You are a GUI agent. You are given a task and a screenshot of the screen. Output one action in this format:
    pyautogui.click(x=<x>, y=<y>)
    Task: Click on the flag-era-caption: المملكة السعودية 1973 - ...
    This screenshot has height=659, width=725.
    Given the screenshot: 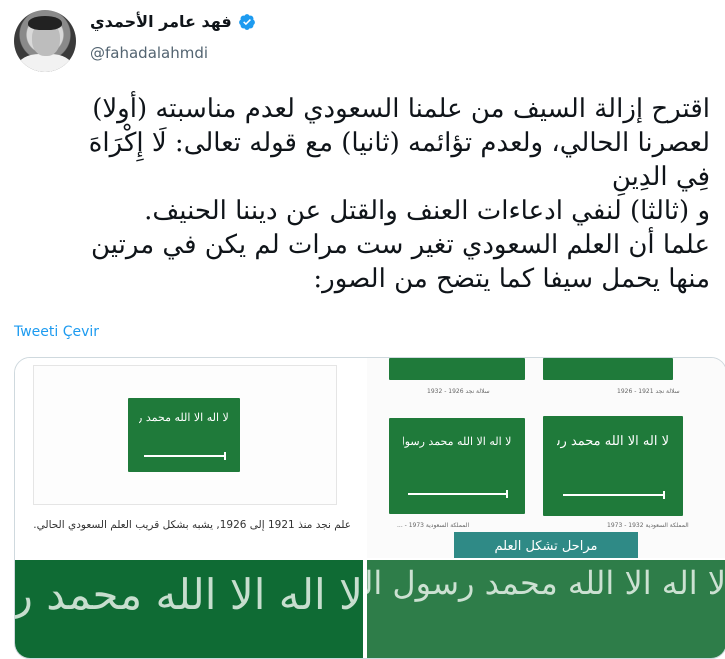 What is the action you would take?
    pyautogui.click(x=433, y=525)
    